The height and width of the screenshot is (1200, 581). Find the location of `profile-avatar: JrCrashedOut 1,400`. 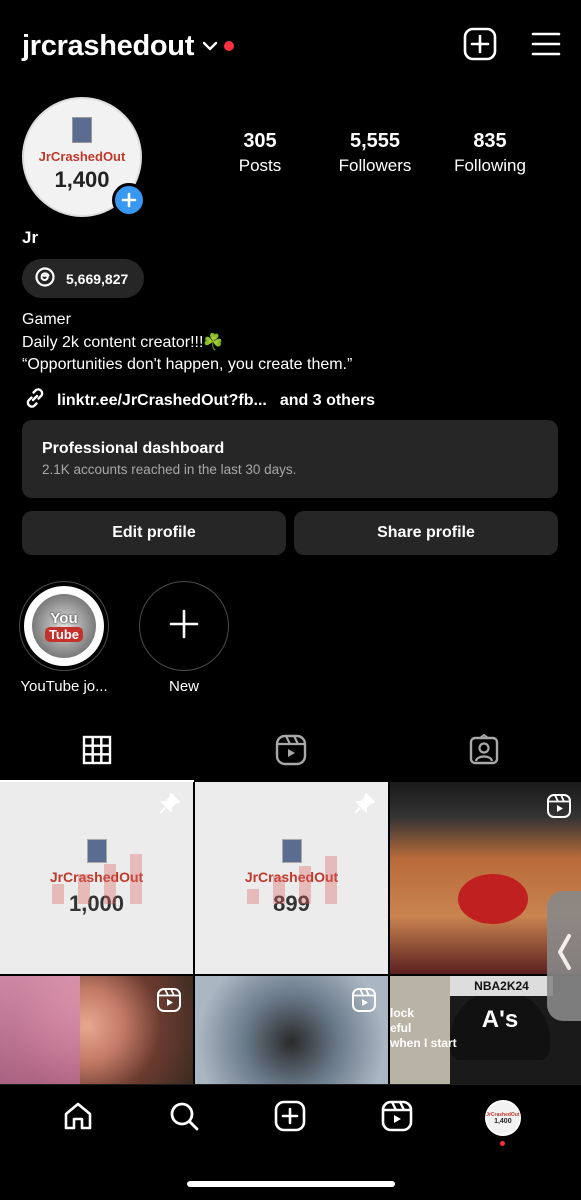

profile-avatar: JrCrashedOut 1,400 is located at coordinates (84, 158).